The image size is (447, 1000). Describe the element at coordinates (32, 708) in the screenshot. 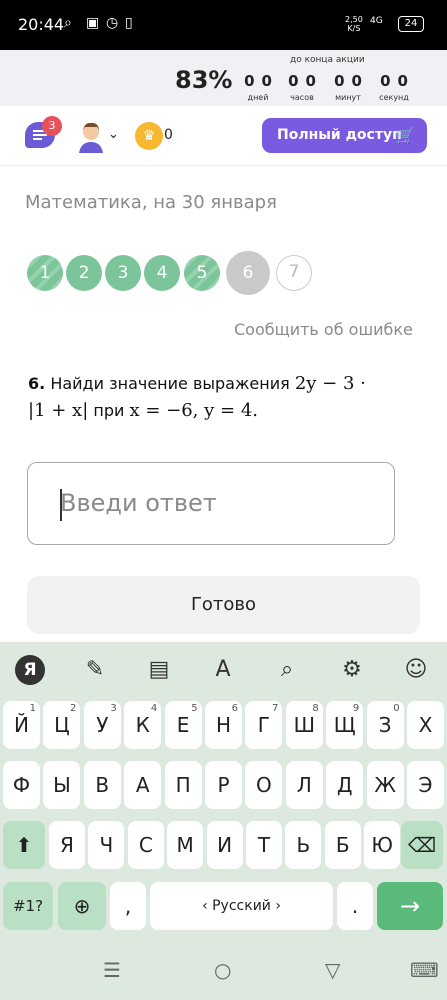

I see `key-hint-number: 1` at that location.